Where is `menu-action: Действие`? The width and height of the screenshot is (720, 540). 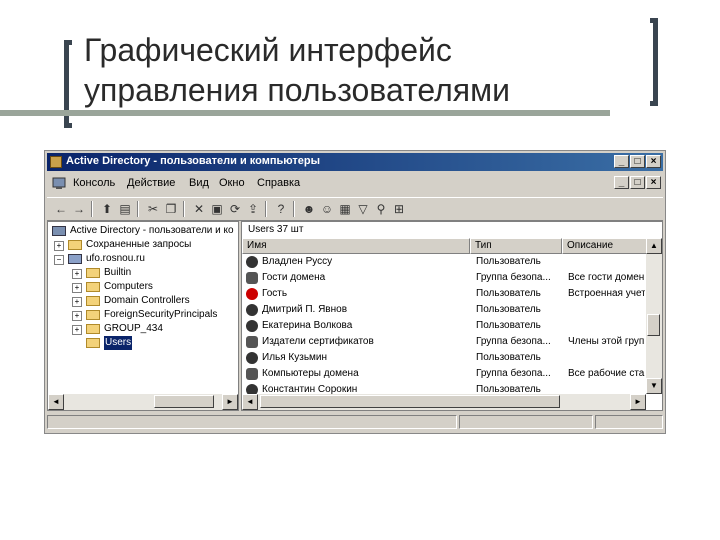 menu-action: Действие is located at coordinates (151, 183).